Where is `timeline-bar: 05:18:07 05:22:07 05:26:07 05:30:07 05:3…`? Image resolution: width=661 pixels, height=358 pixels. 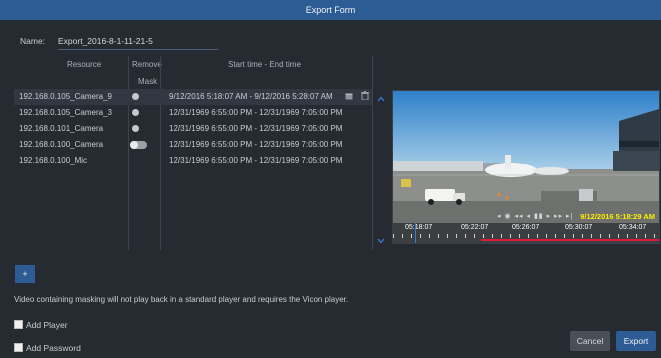
timeline-bar: 05:18:07 05:22:07 05:26:07 05:30:07 05:3… is located at coordinates (526, 233).